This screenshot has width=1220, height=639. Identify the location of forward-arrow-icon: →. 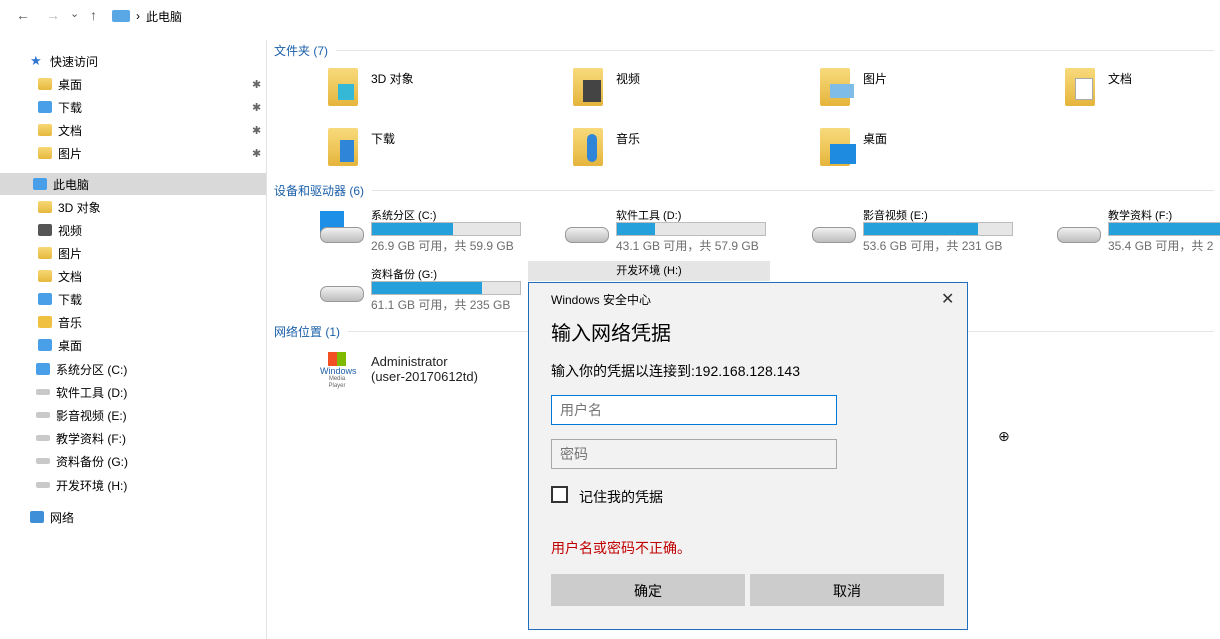
(53, 15).